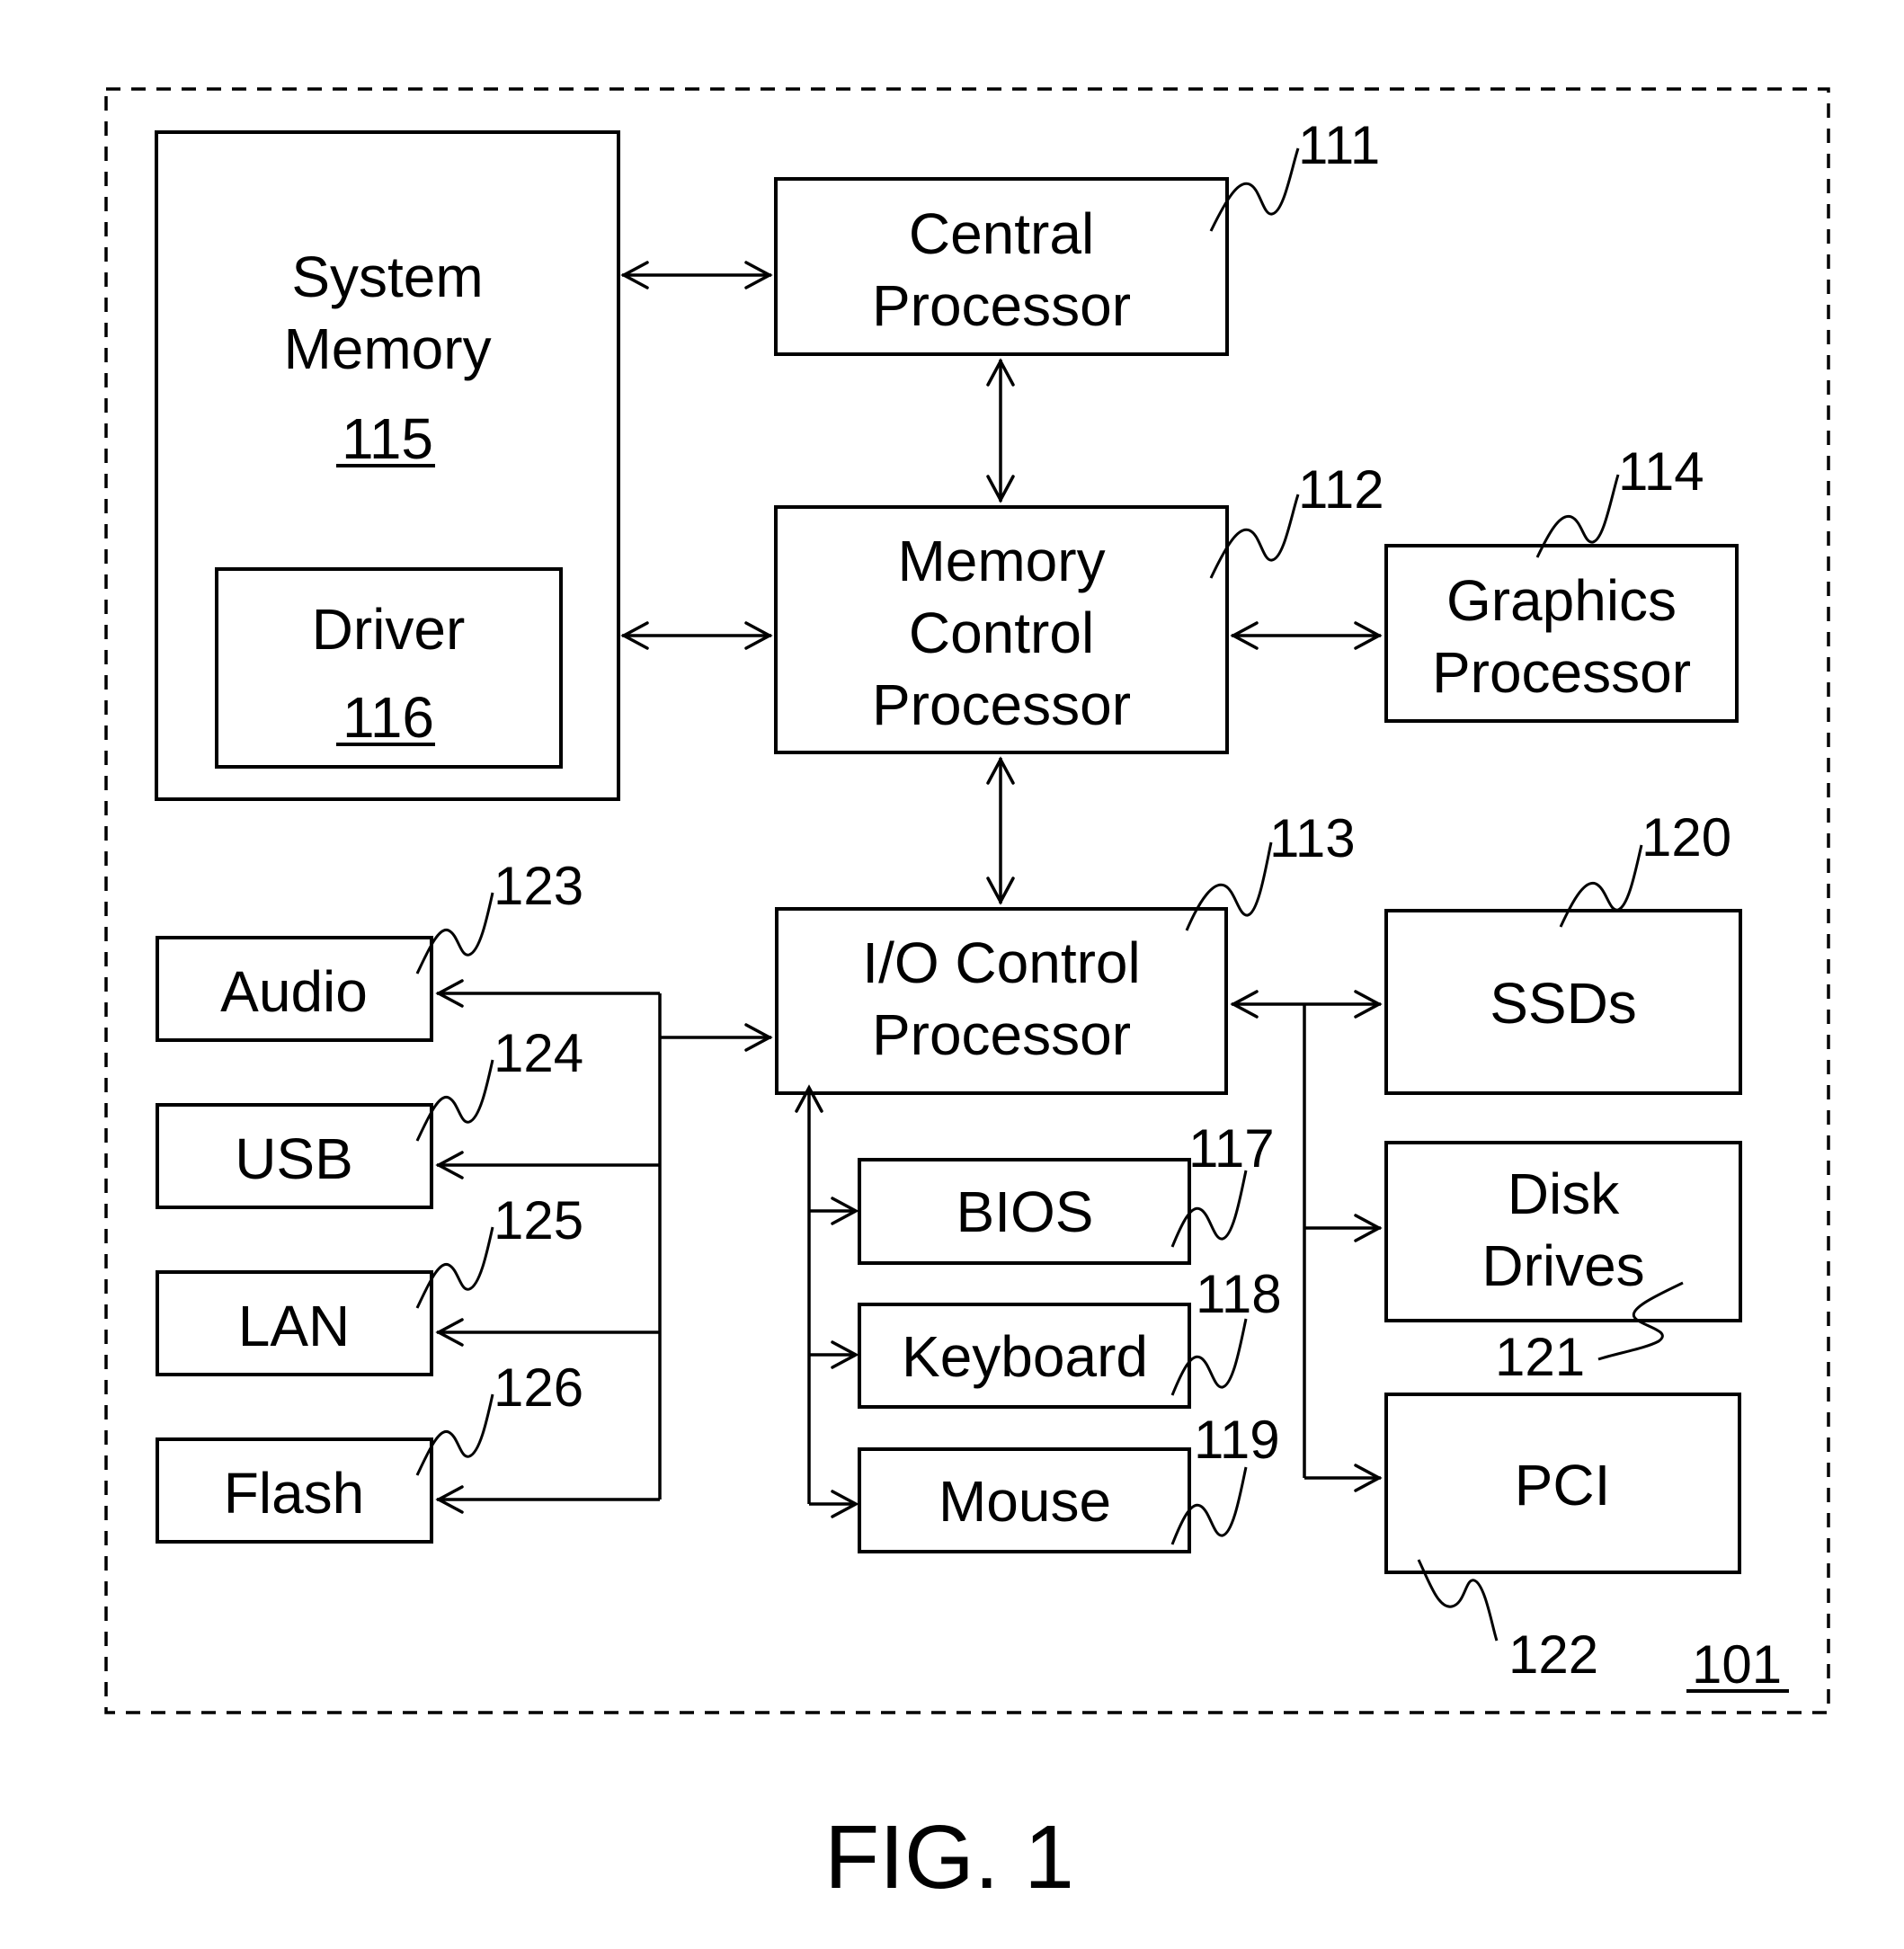  What do you see at coordinates (1002, 306) in the screenshot?
I see `central-processor-label-line2: Processor` at bounding box center [1002, 306].